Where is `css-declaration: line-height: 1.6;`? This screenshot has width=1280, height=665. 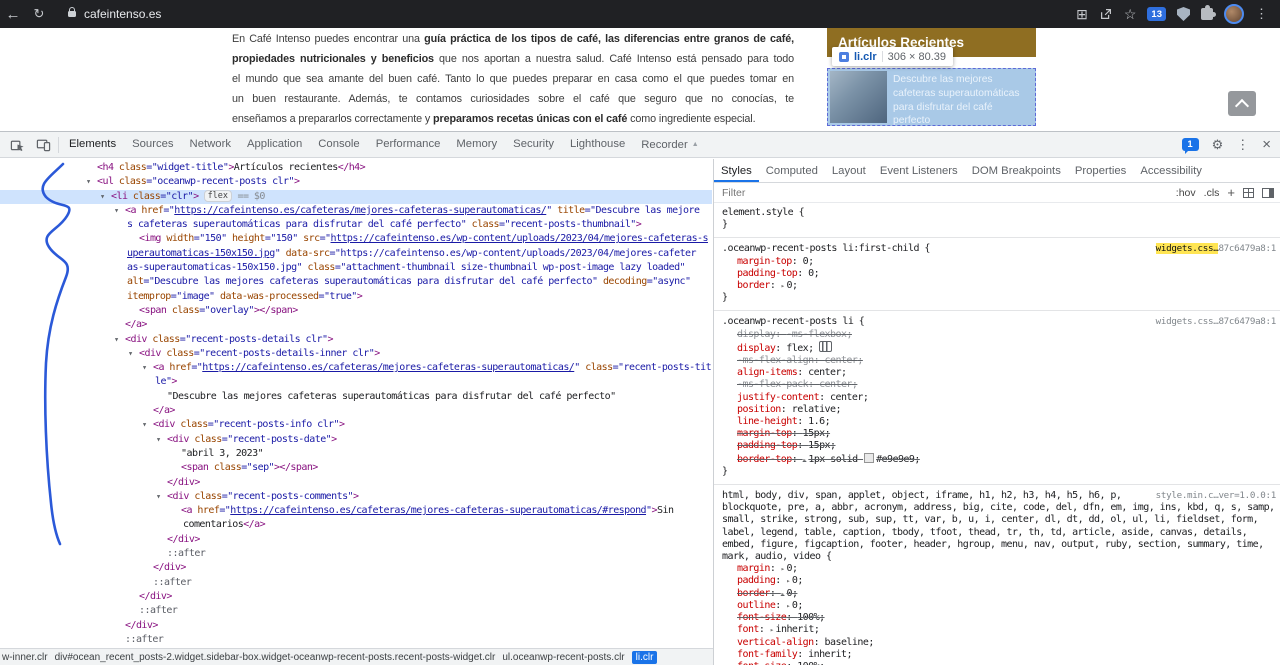
css-declaration: line-height: 1.6; is located at coordinates (999, 422).